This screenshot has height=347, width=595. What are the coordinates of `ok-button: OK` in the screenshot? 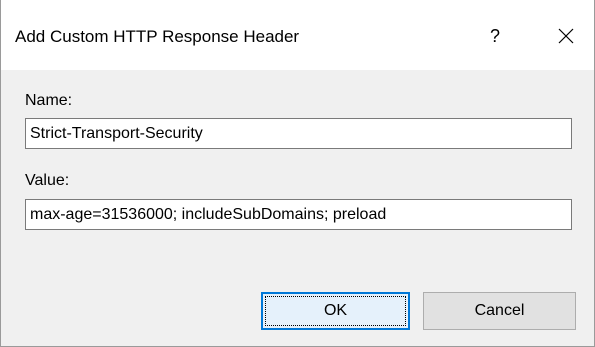 It's located at (335, 311).